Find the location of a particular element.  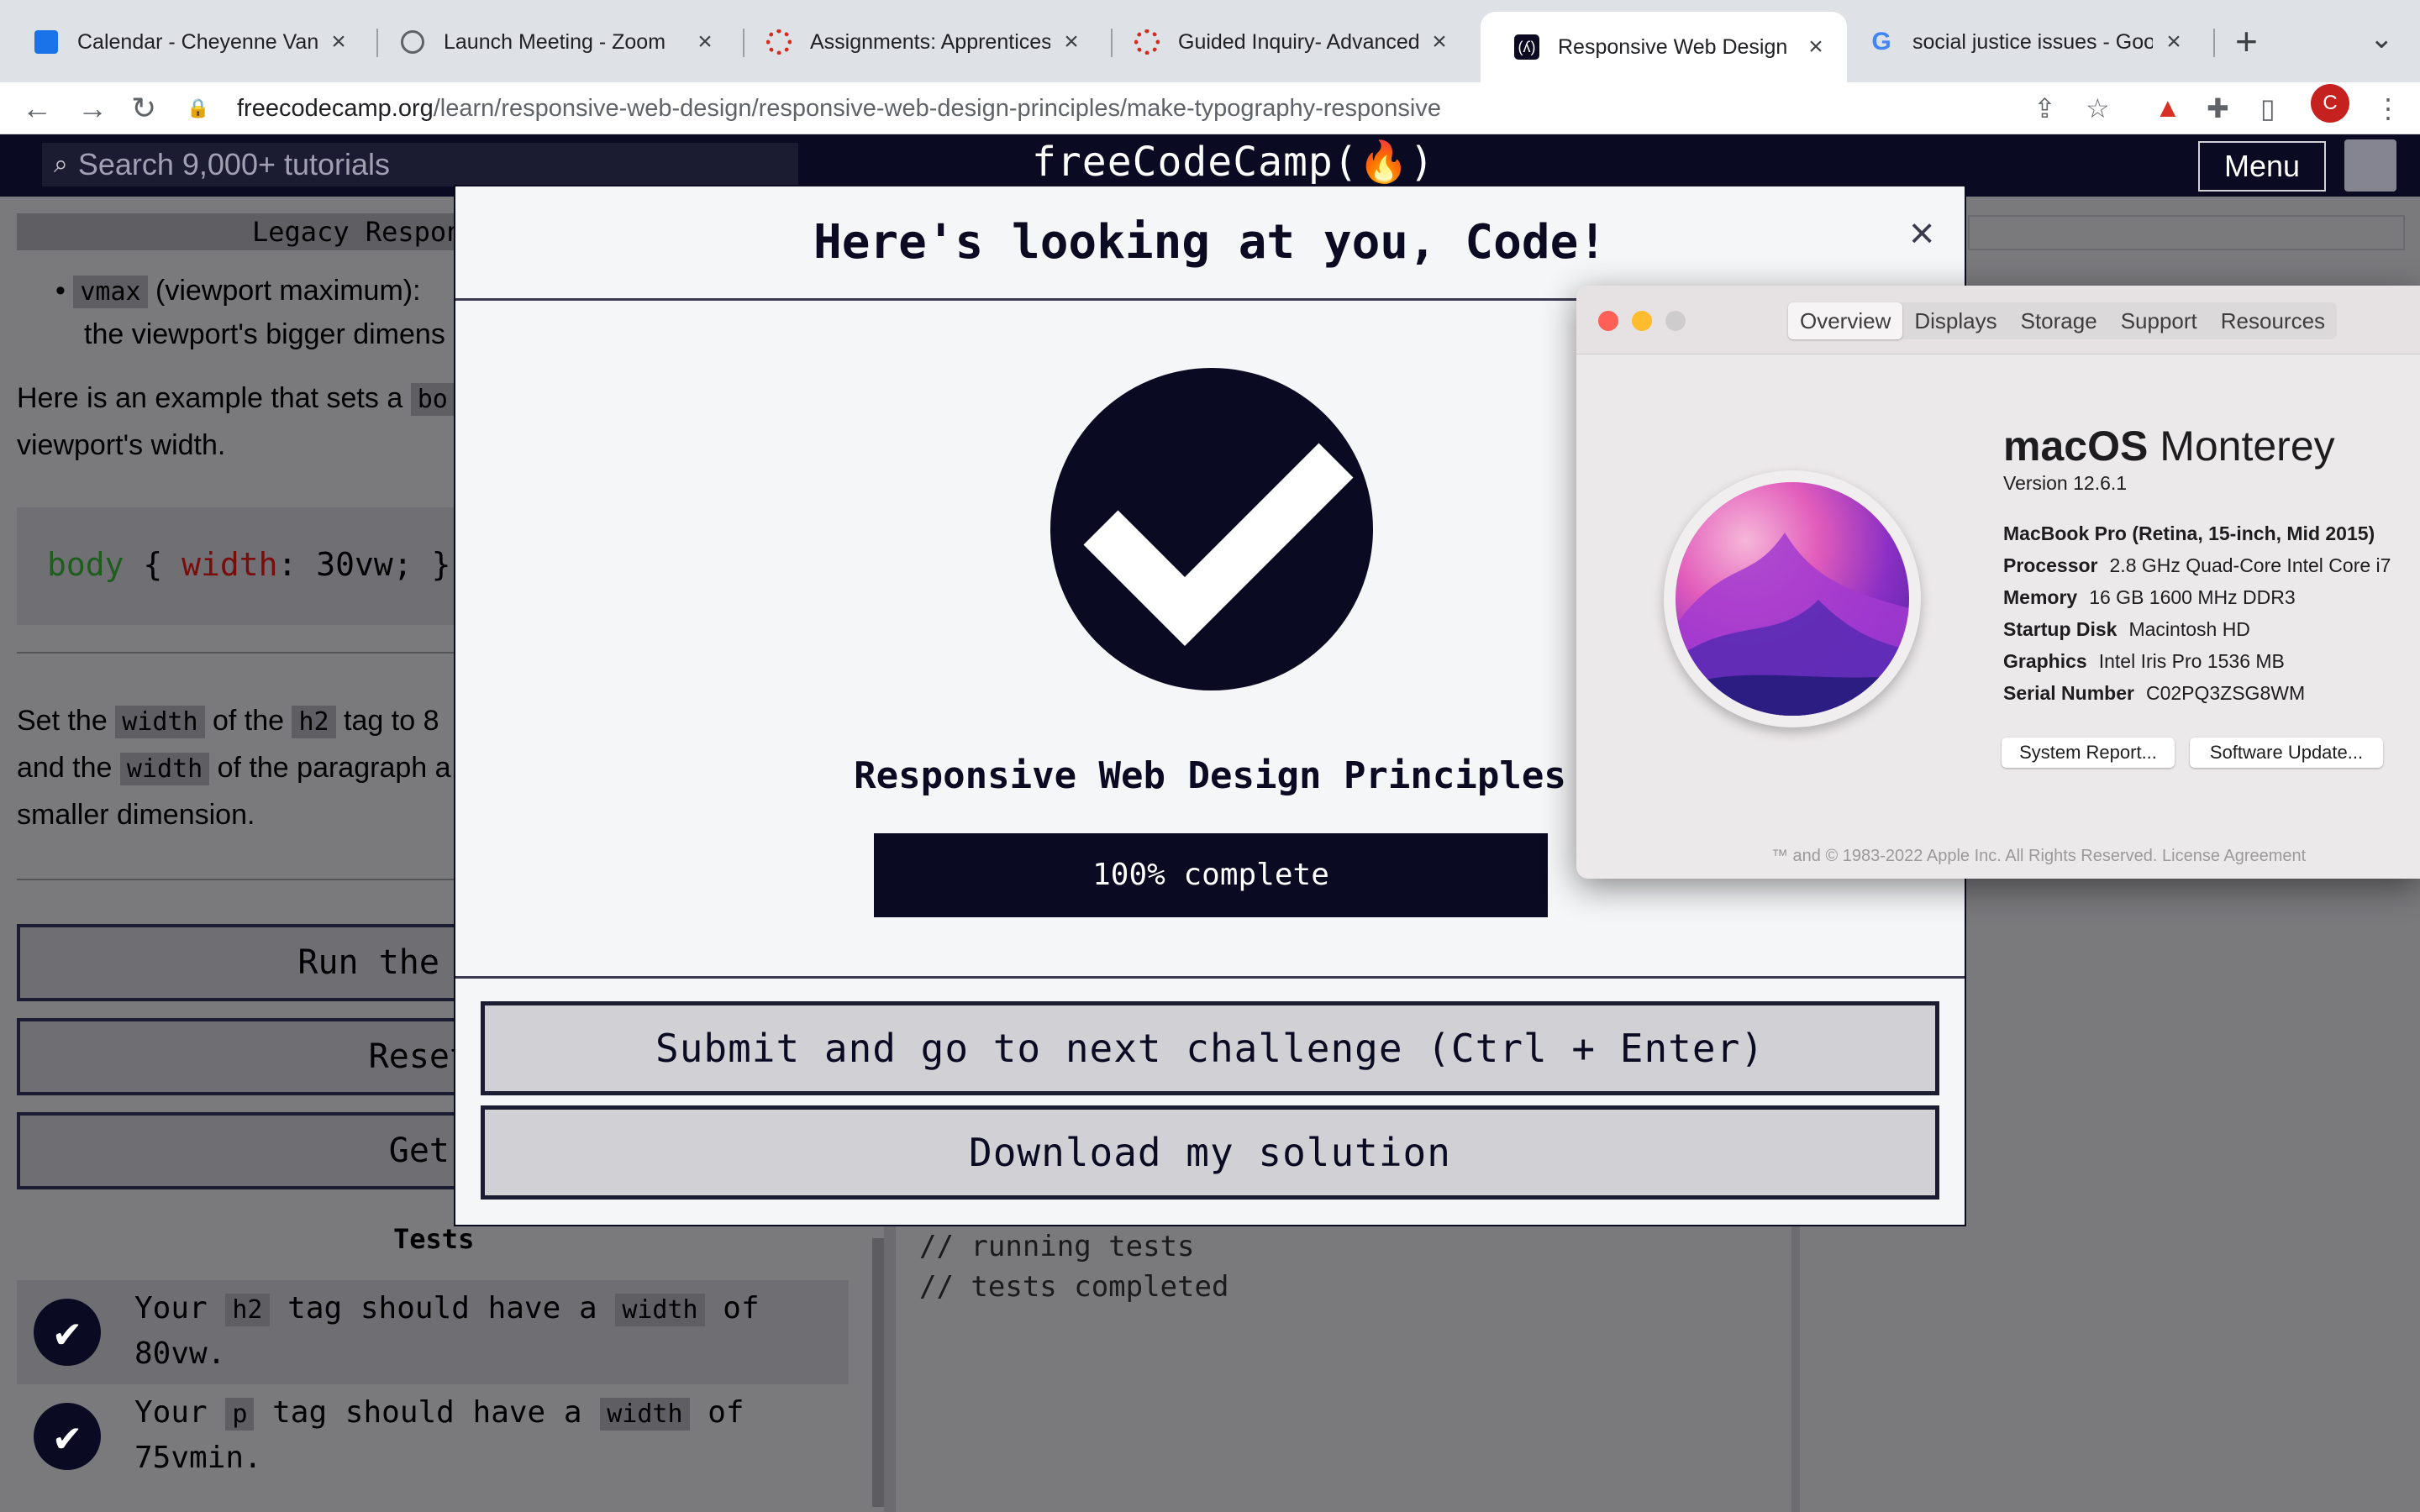

example-text: Here is an example that sets a is located at coordinates (214, 398).